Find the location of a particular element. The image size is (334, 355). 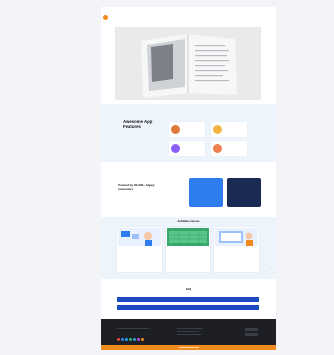

courses-title: Available courses is located at coordinates (188, 221).